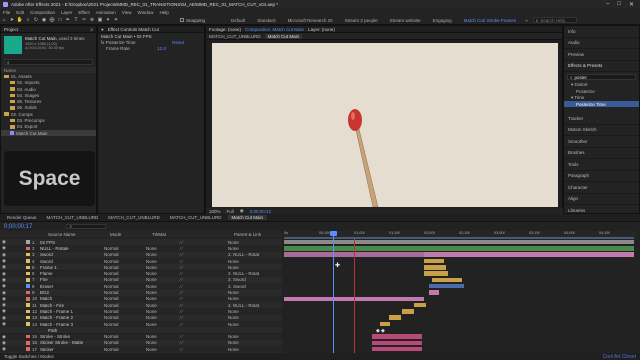 Image resolution: width=640 pixels, height=360 pixels. Describe the element at coordinates (601, 55) in the screenshot. I see `panel-preview: Preview` at that location.